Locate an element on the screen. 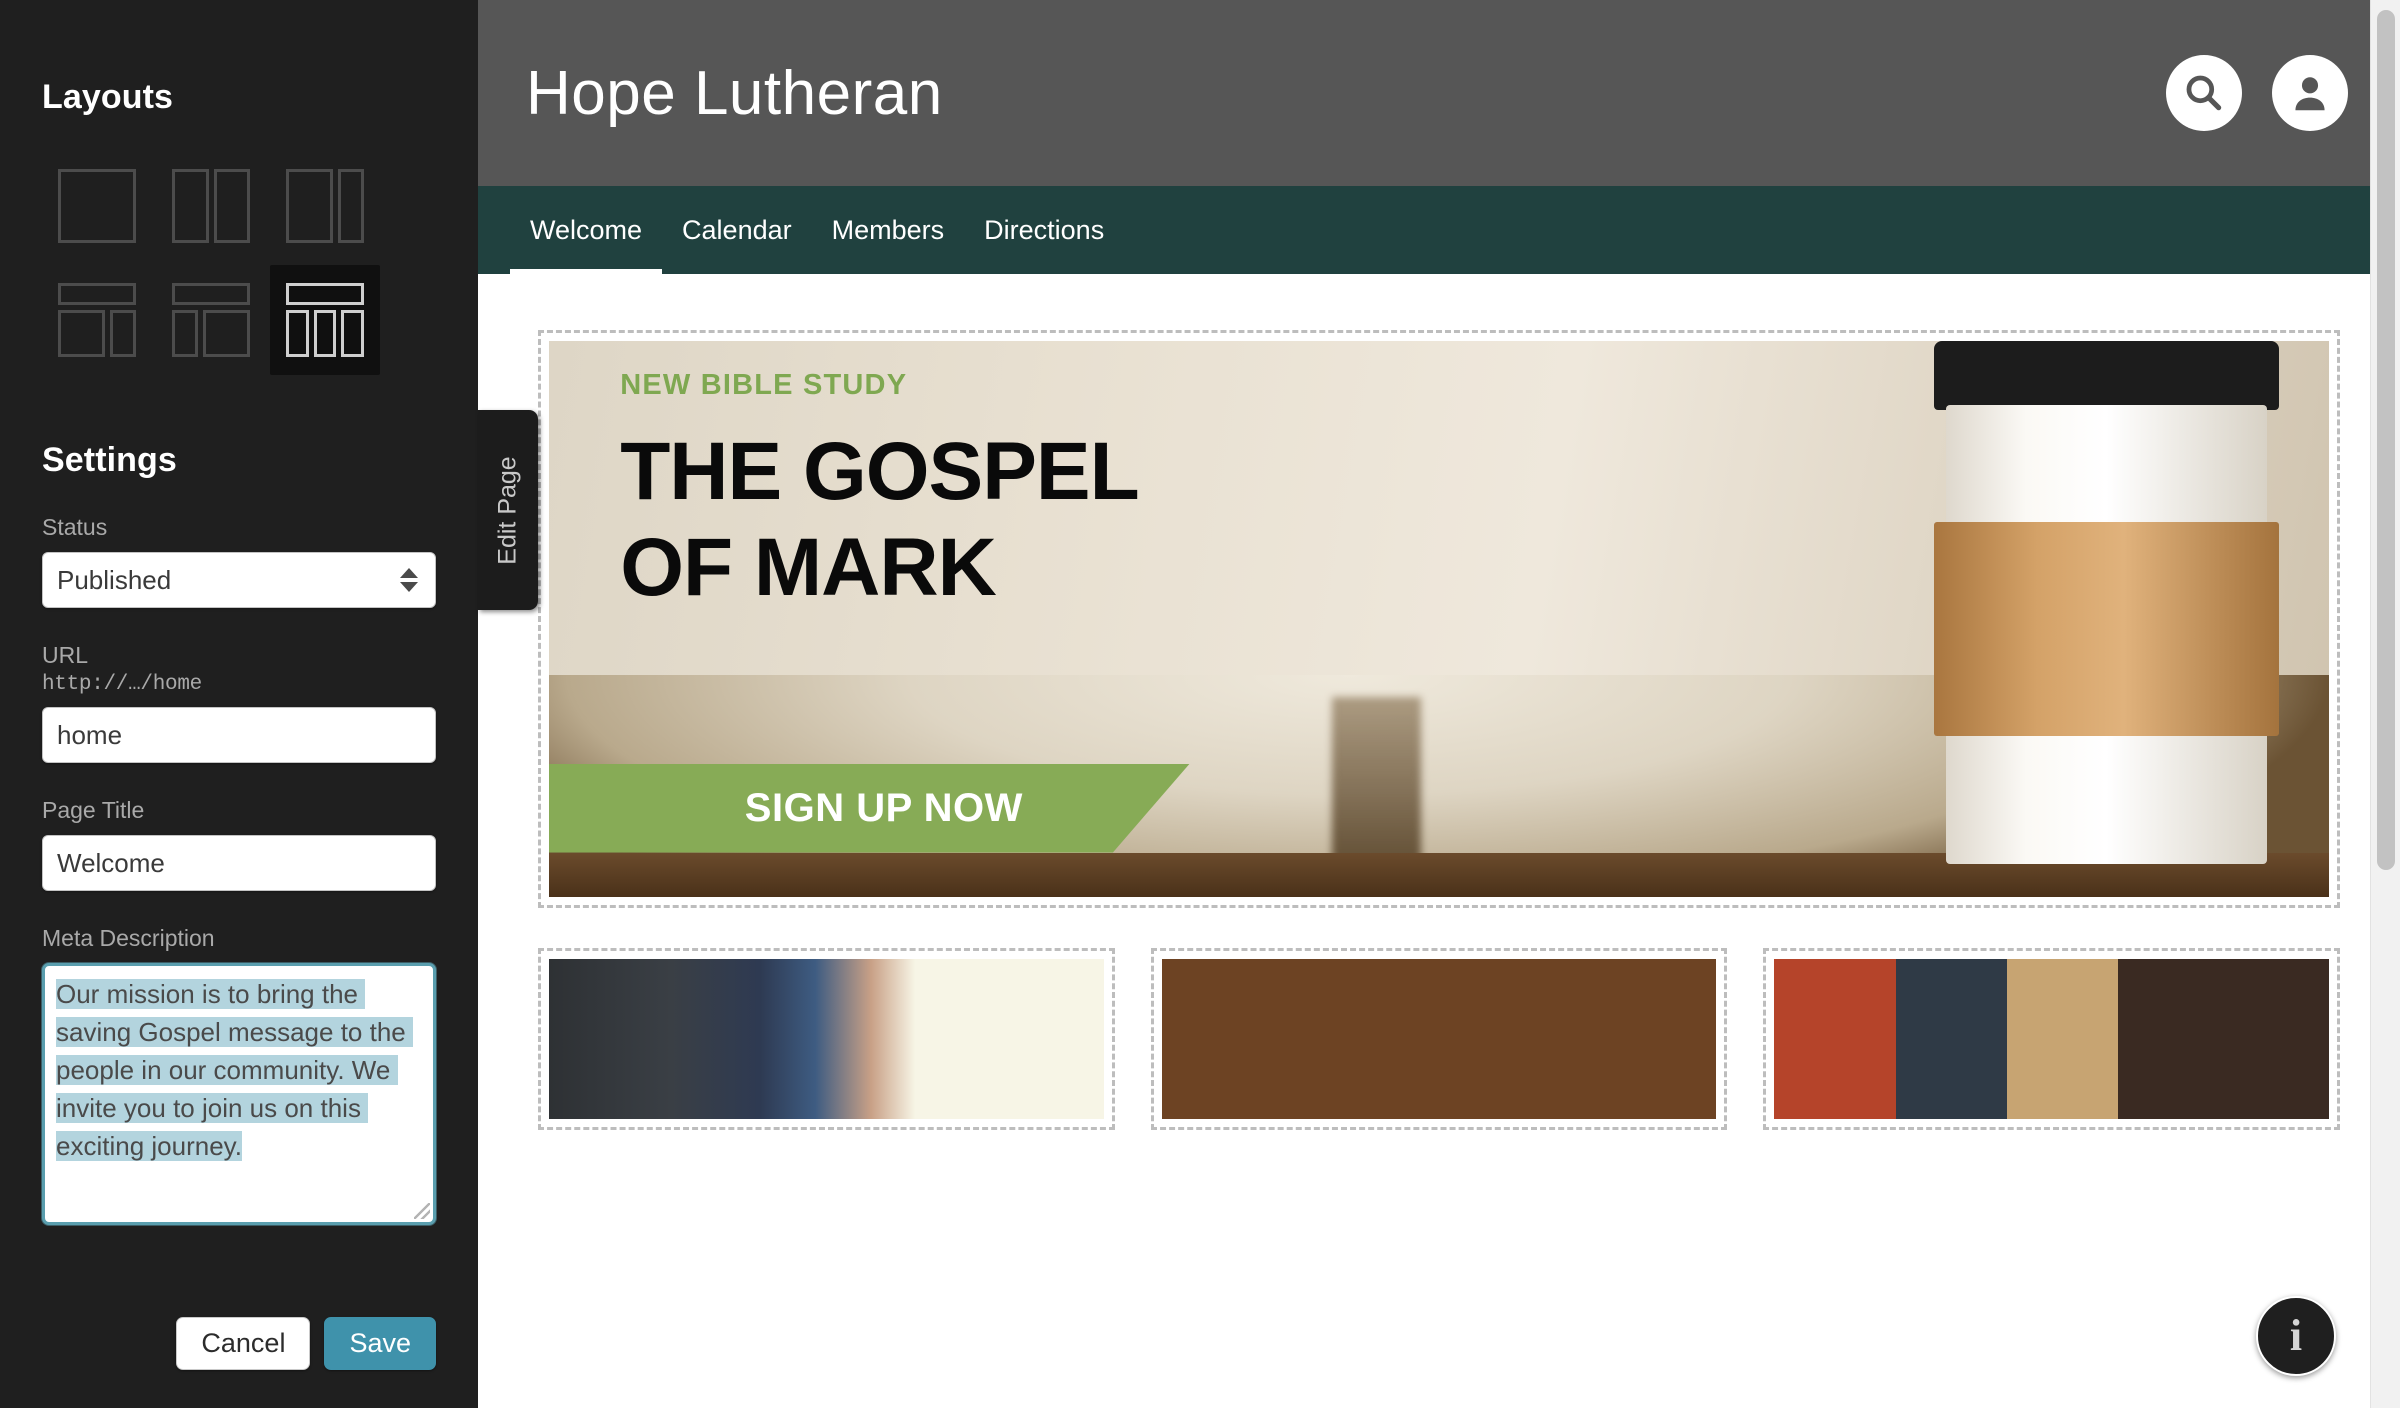 The image size is (2400, 1408). info-icon: i is located at coordinates (2296, 1335).